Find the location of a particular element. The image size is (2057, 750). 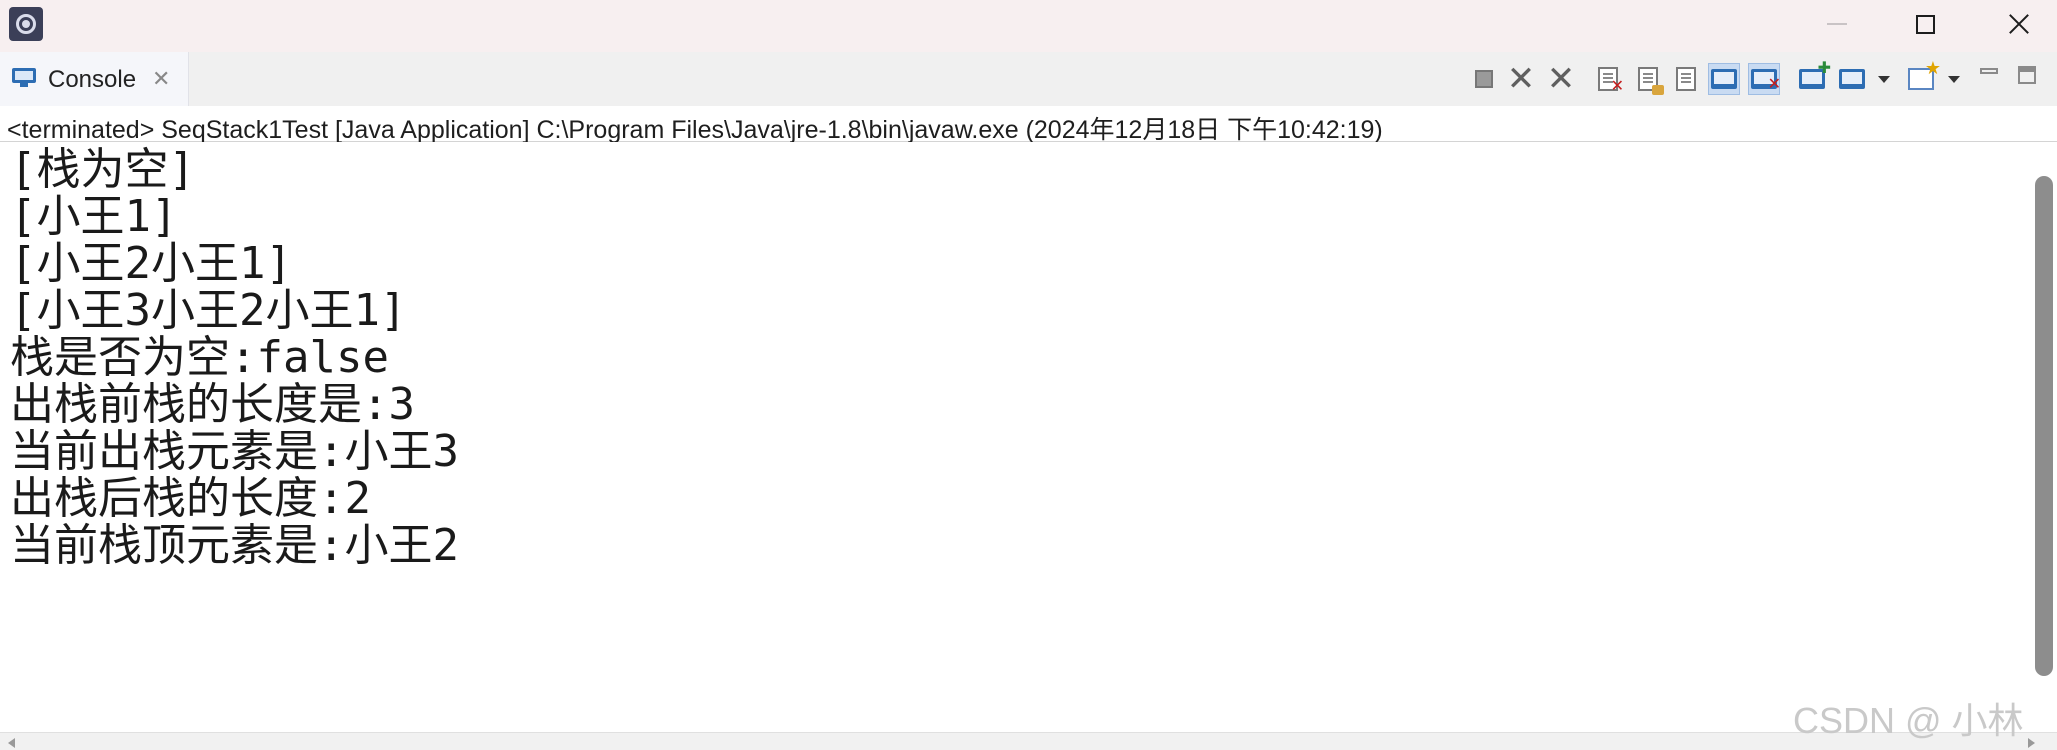

open-console-icon: ★ is located at coordinates (1924, 74).